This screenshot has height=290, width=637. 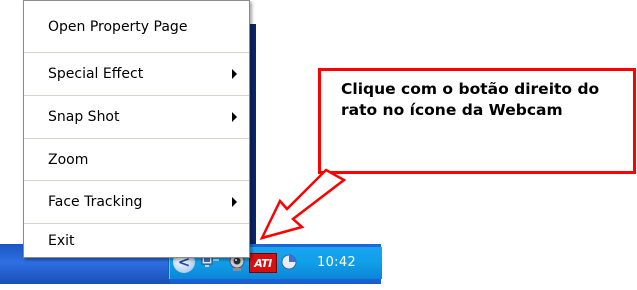 I want to click on menu-item-exit: Exit, so click(x=136, y=240).